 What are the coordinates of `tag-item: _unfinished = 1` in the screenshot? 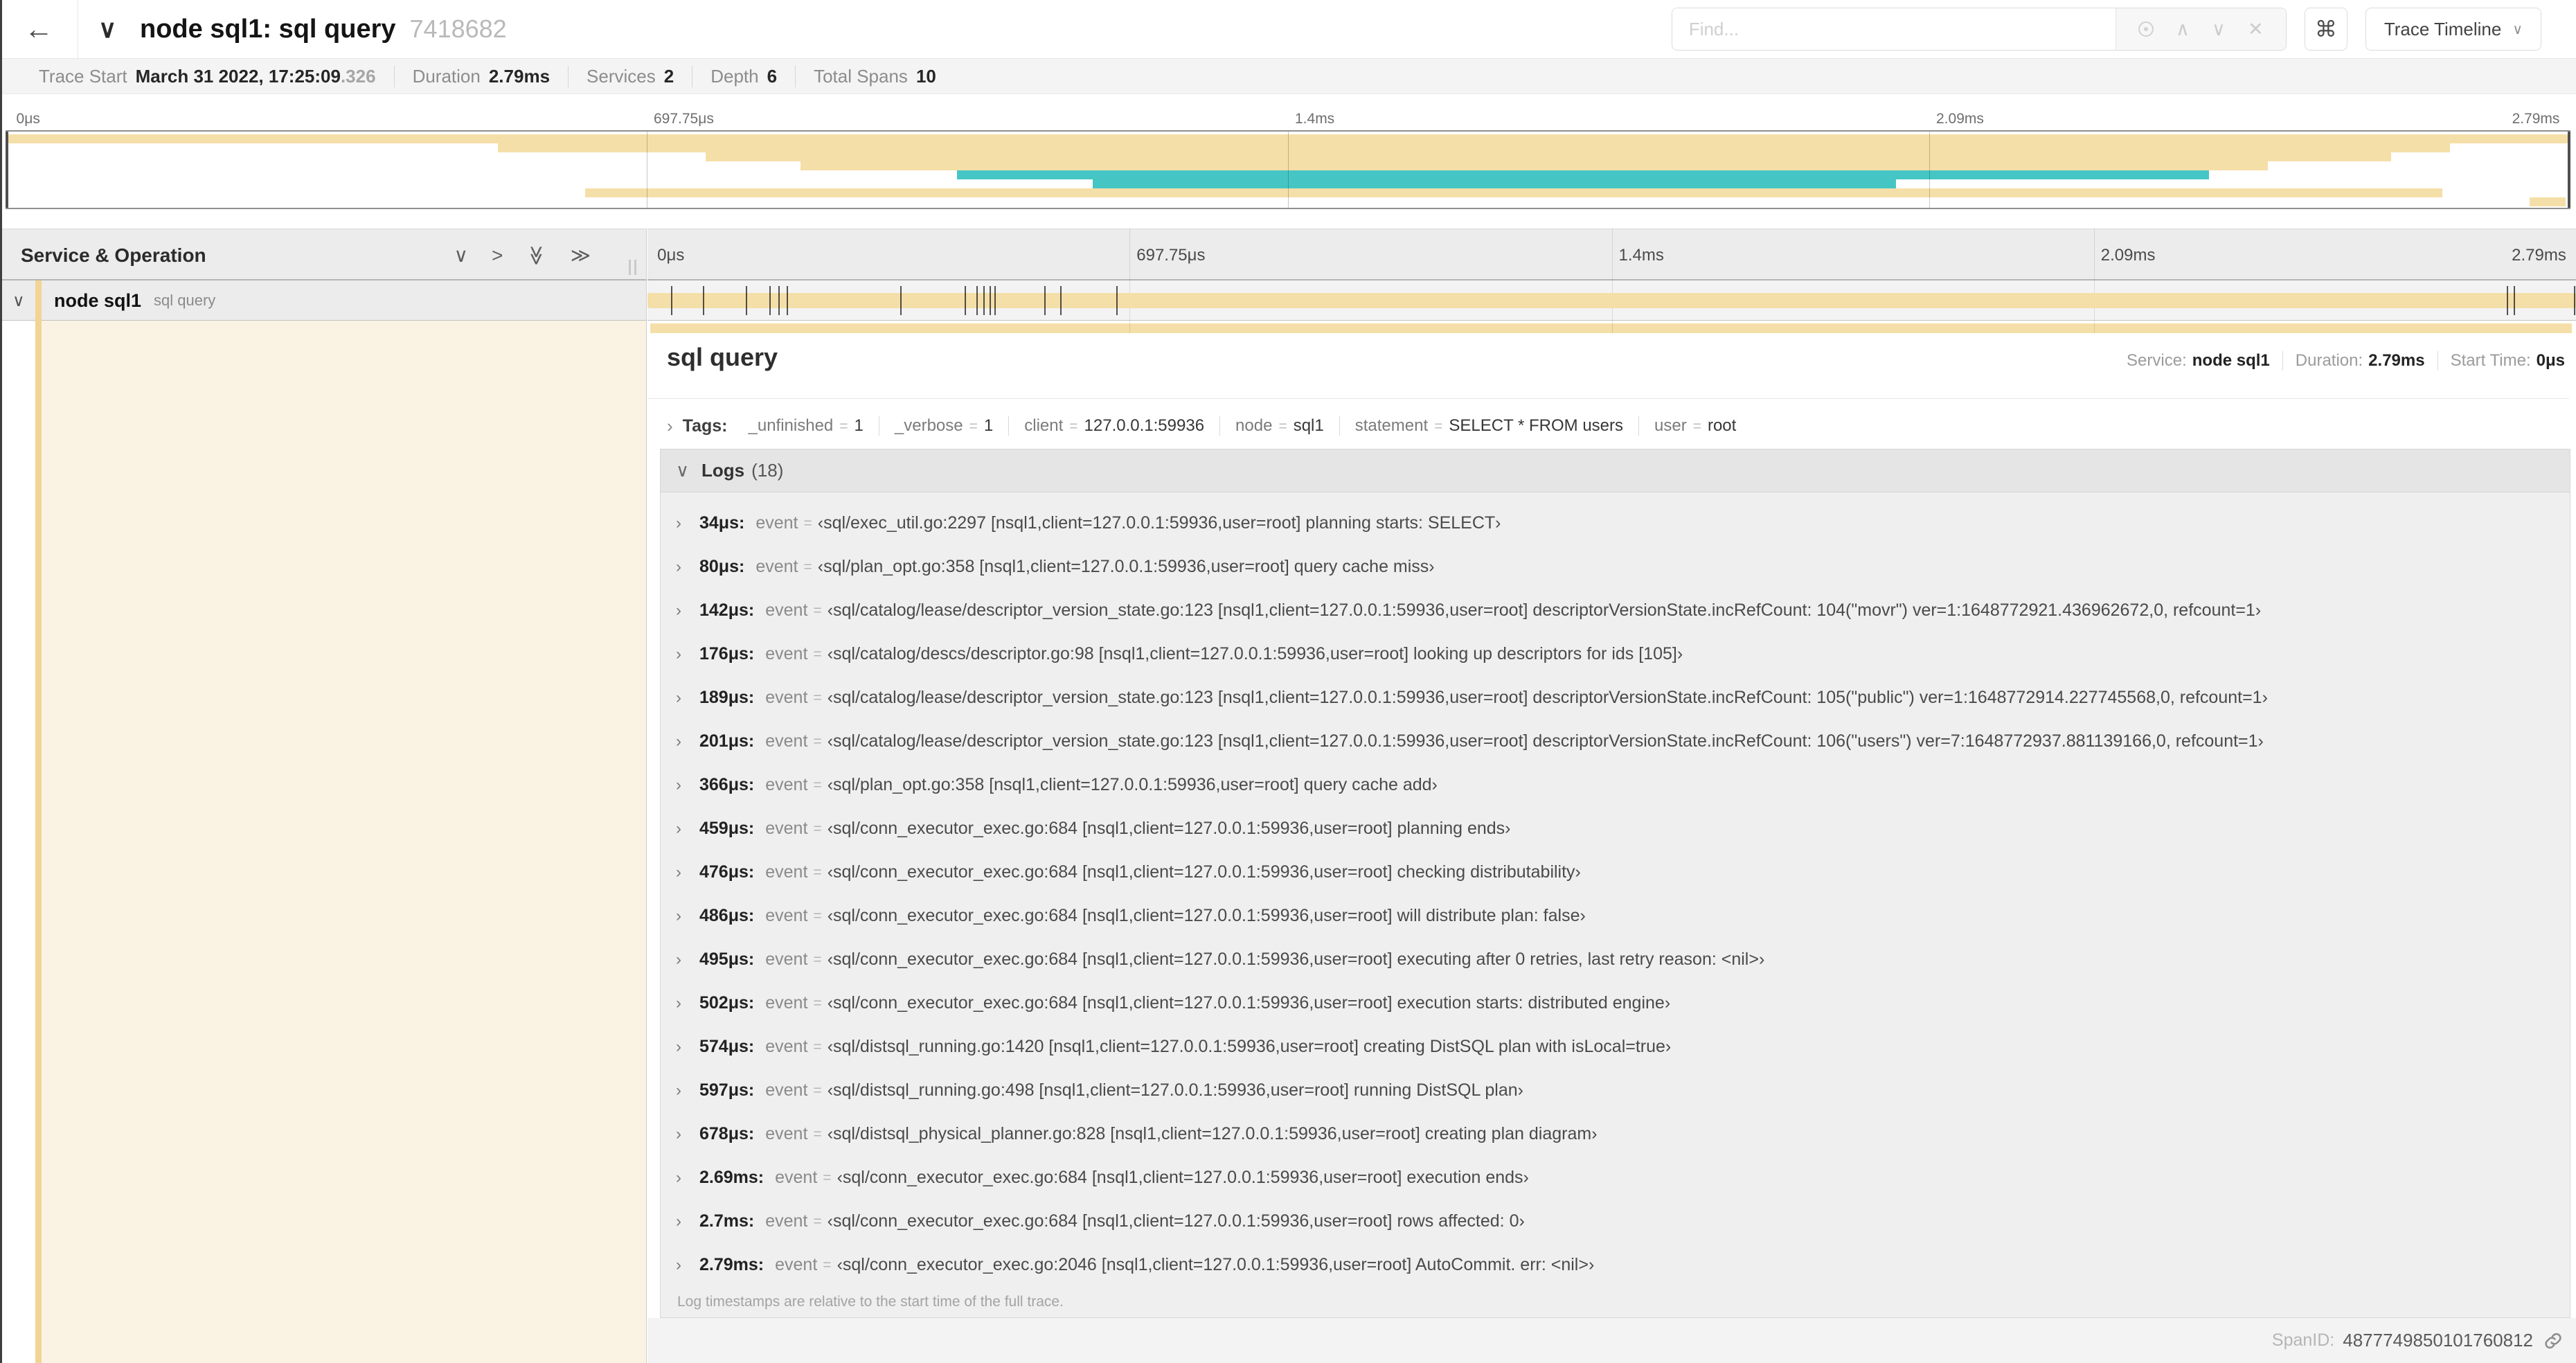 It's located at (806, 426).